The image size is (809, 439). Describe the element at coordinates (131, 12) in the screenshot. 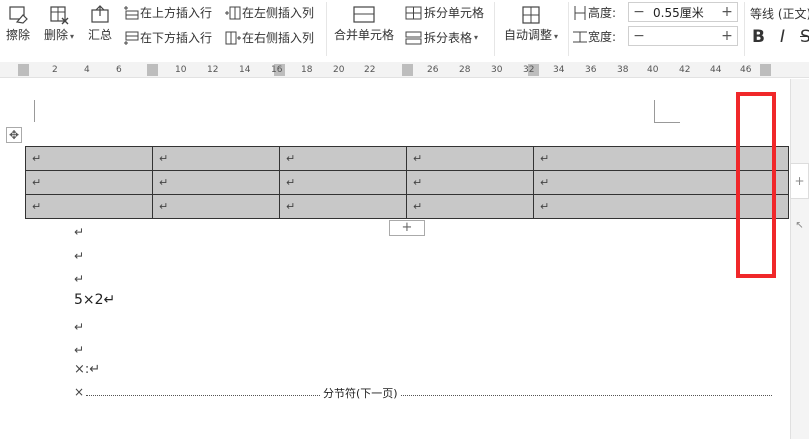

I see `insert-row-above-icon` at that location.